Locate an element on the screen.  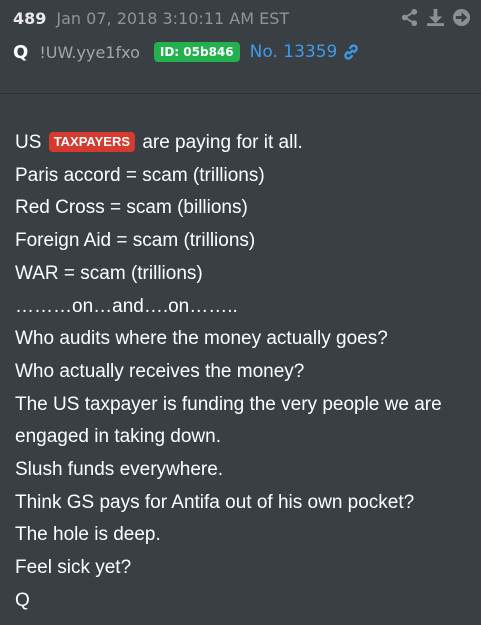
post-number: 489 is located at coordinates (30, 18).